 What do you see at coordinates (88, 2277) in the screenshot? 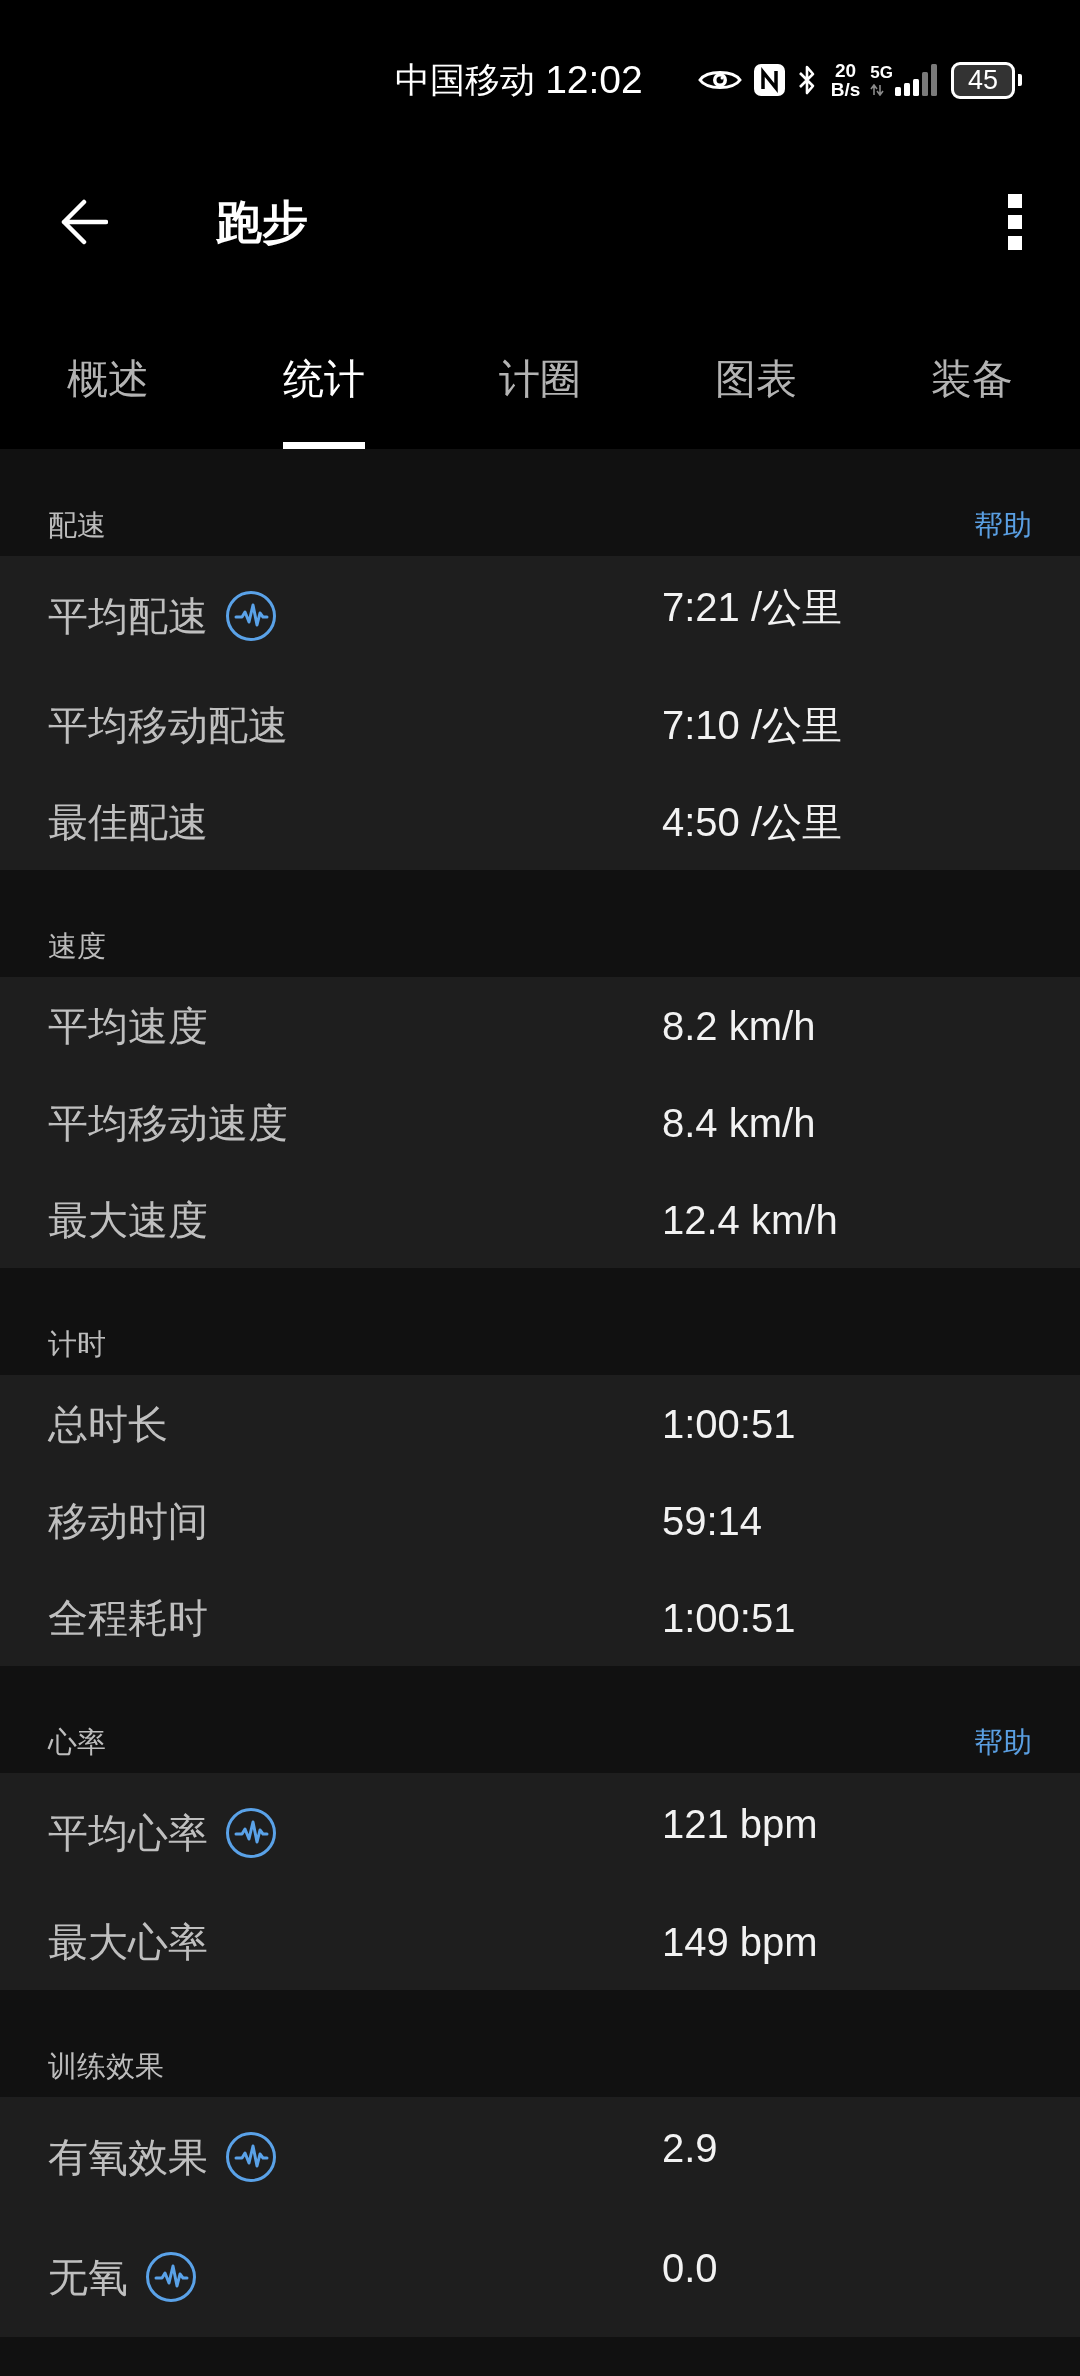
I see `stat-label: 无氧` at bounding box center [88, 2277].